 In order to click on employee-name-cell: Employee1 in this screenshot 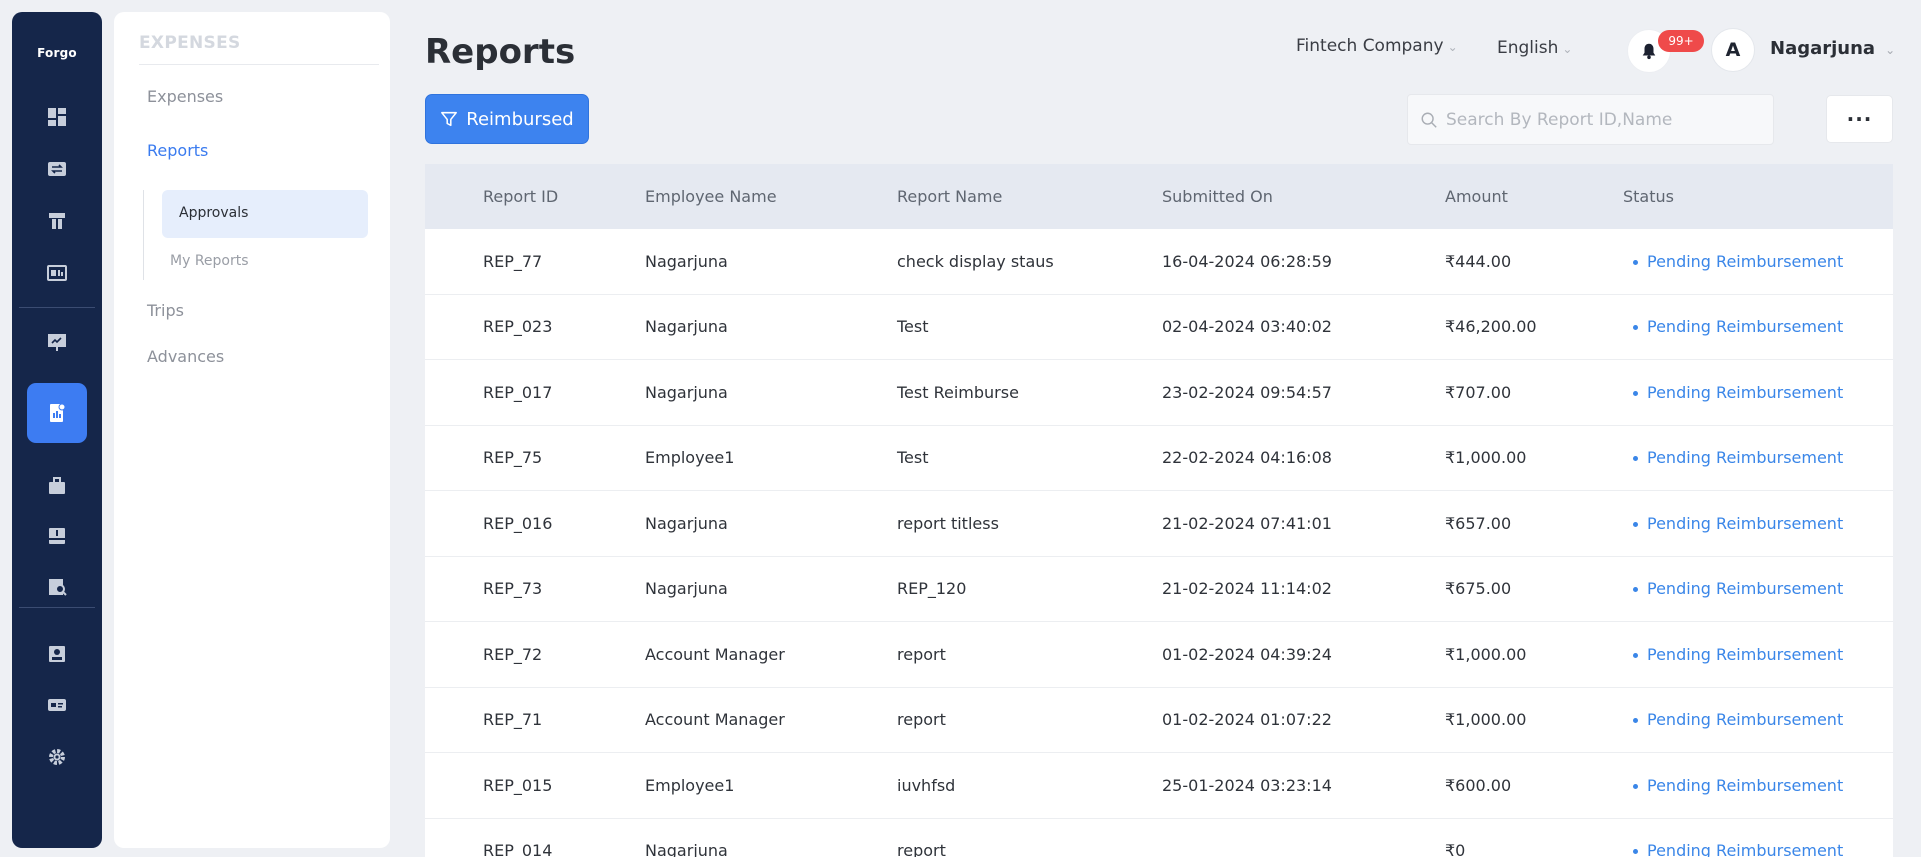, I will do `click(690, 785)`.